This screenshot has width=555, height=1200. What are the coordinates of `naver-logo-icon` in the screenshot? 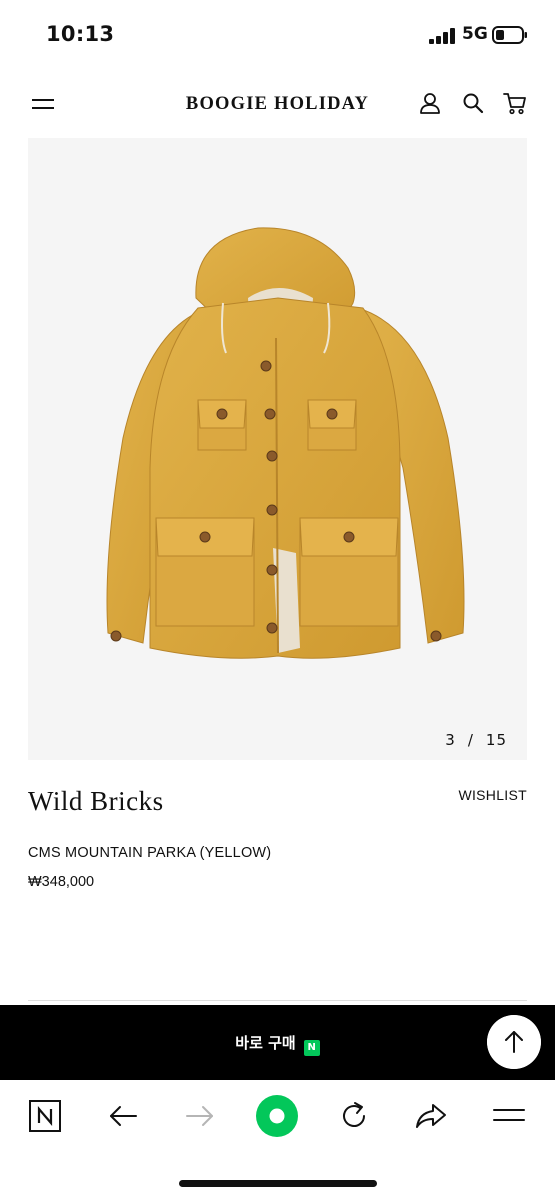 It's located at (45, 1116).